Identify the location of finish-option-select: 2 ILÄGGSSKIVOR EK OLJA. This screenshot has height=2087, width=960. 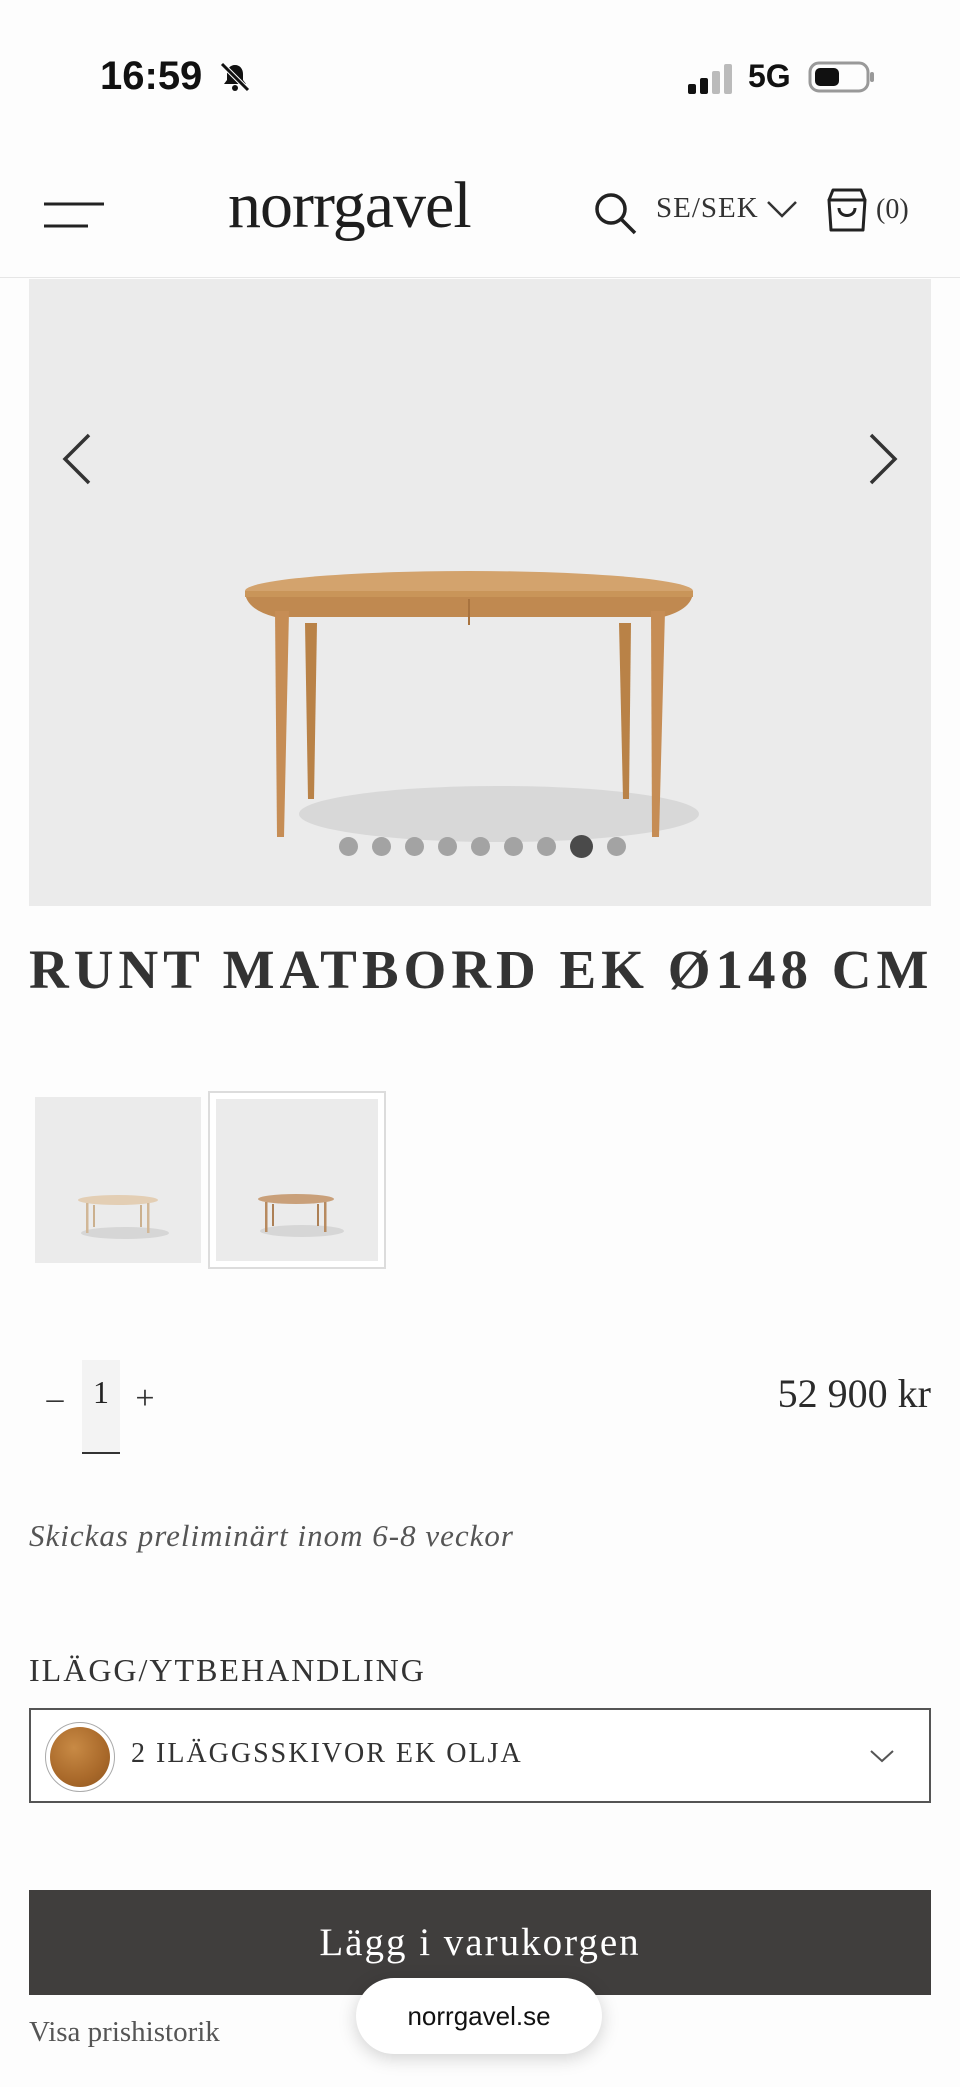
(480, 1755).